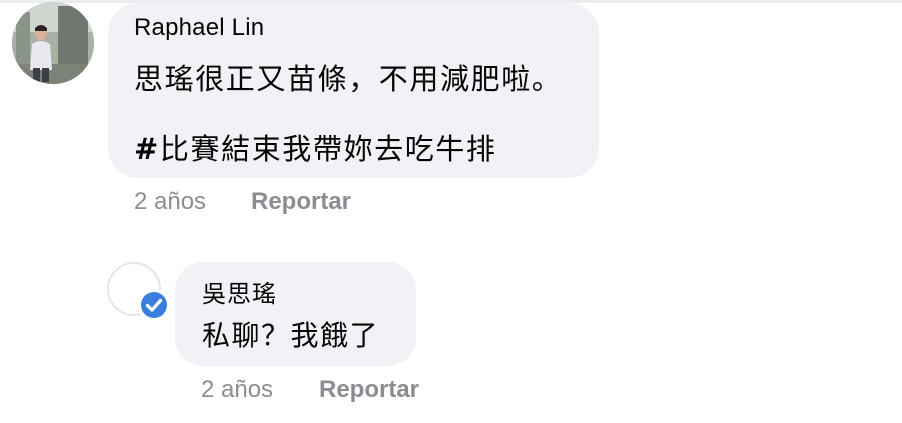 The image size is (902, 423). Describe the element at coordinates (237, 390) in the screenshot. I see `reply-timestamp: 2 años` at that location.